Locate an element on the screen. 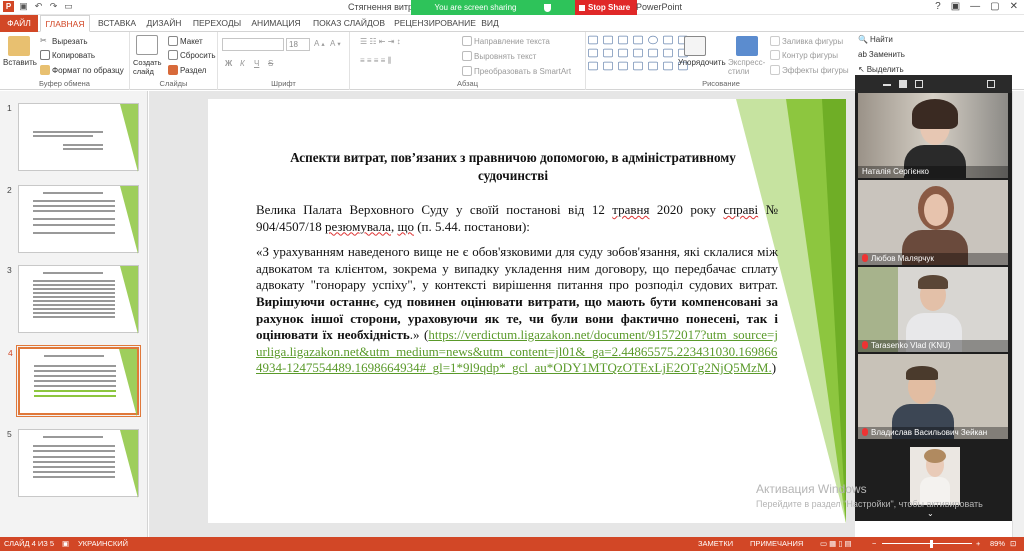 Image resolution: width=1024 pixels, height=551 pixels. participant-tile: Владислав Васильович Зейкан is located at coordinates (933, 396).